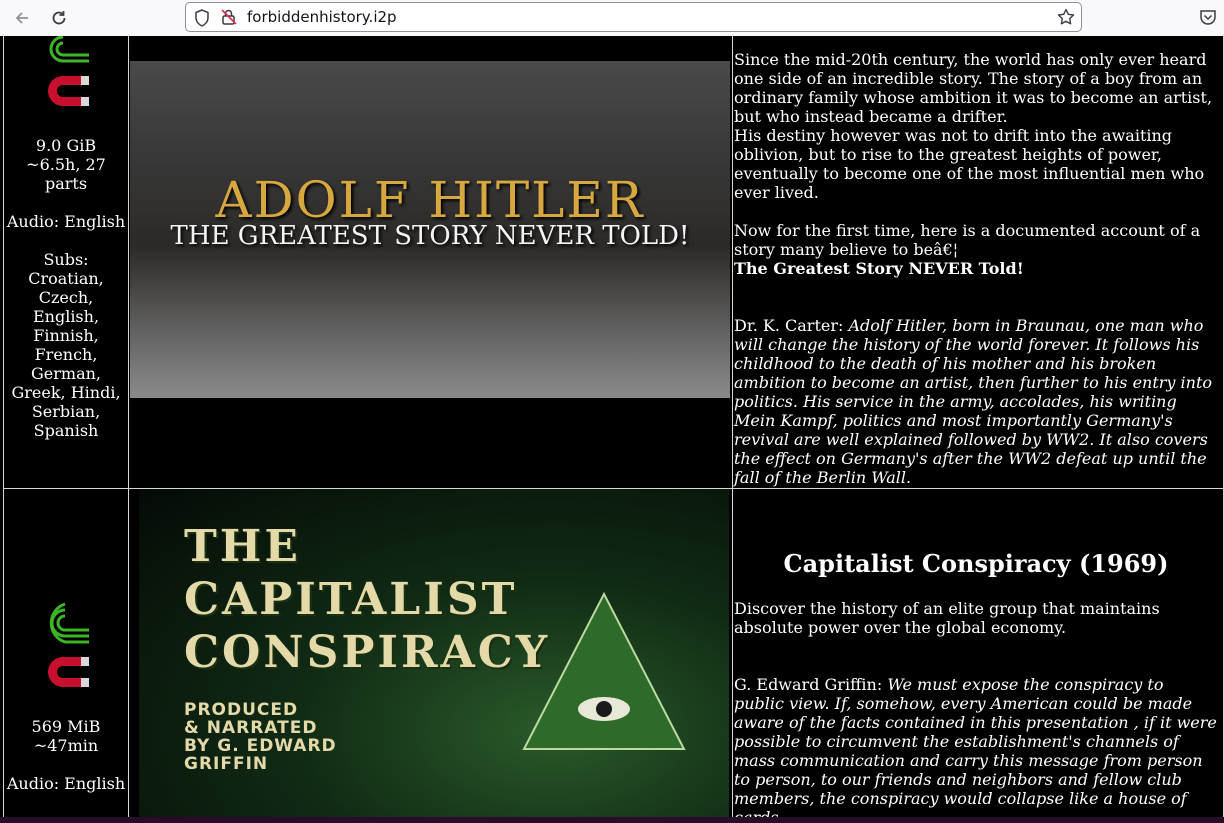 The image size is (1224, 823). What do you see at coordinates (202, 18) in the screenshot?
I see `shield-icon` at bounding box center [202, 18].